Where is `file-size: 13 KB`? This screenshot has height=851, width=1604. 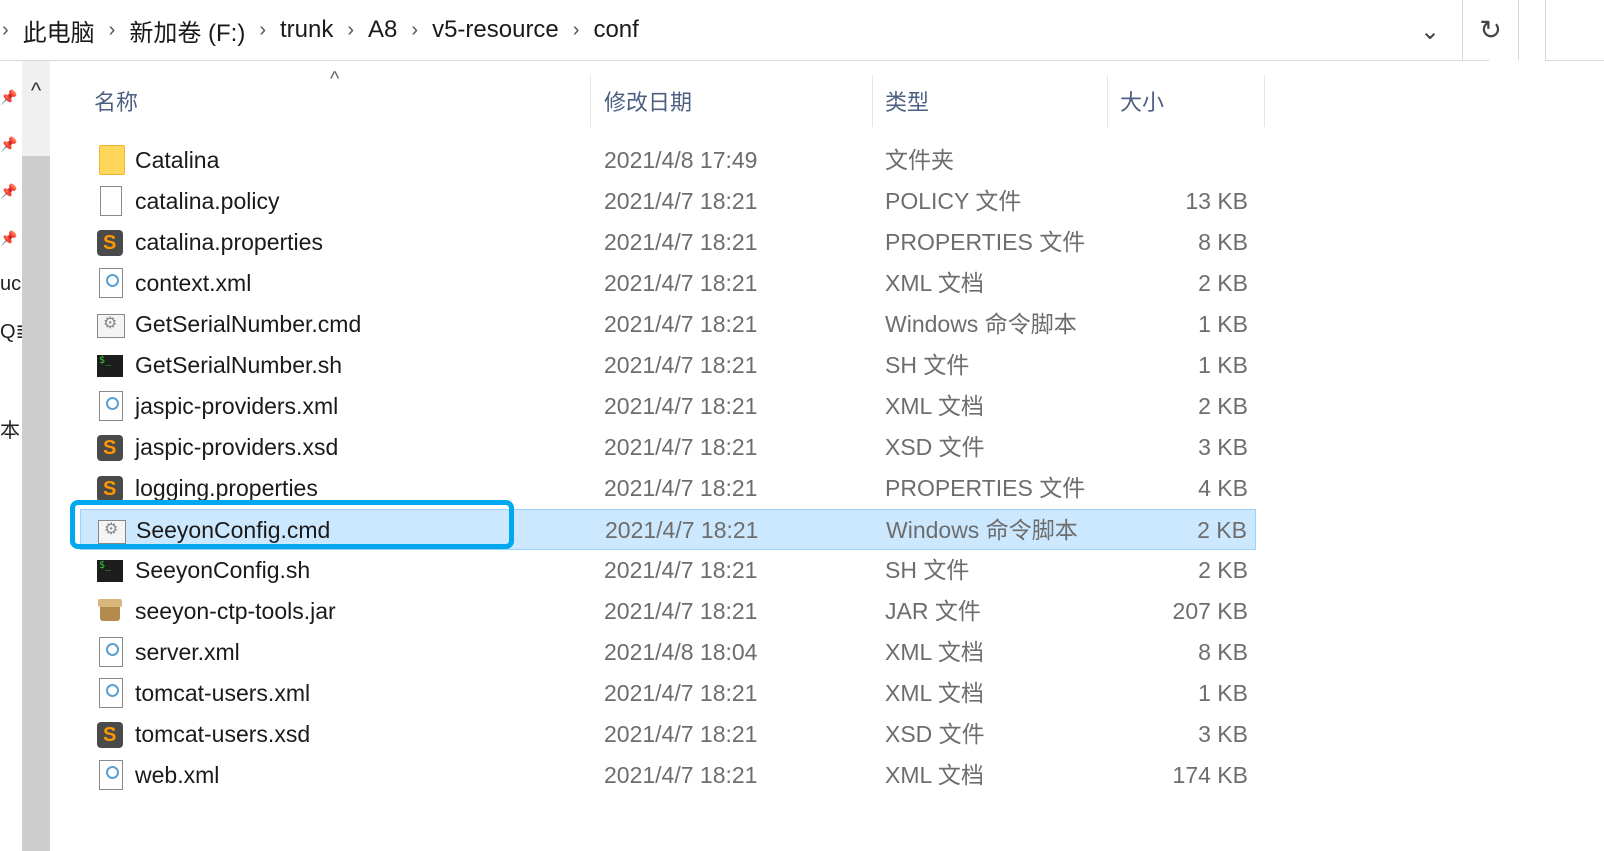 file-size: 13 KB is located at coordinates (1216, 201).